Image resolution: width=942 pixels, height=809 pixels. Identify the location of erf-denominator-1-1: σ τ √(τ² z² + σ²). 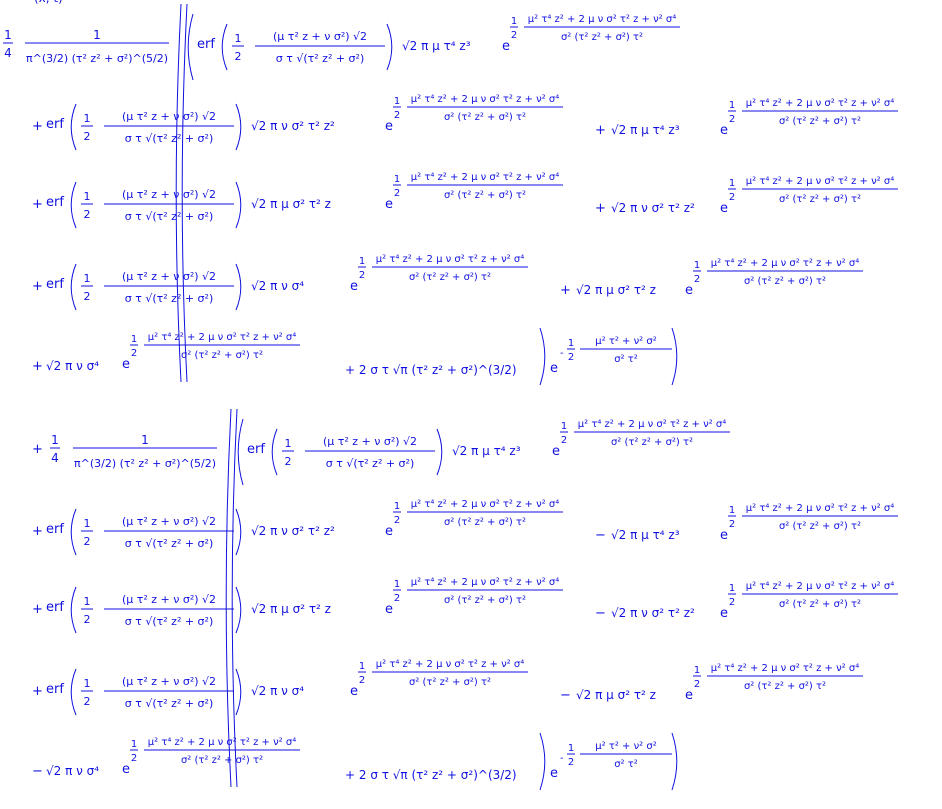
(320, 58).